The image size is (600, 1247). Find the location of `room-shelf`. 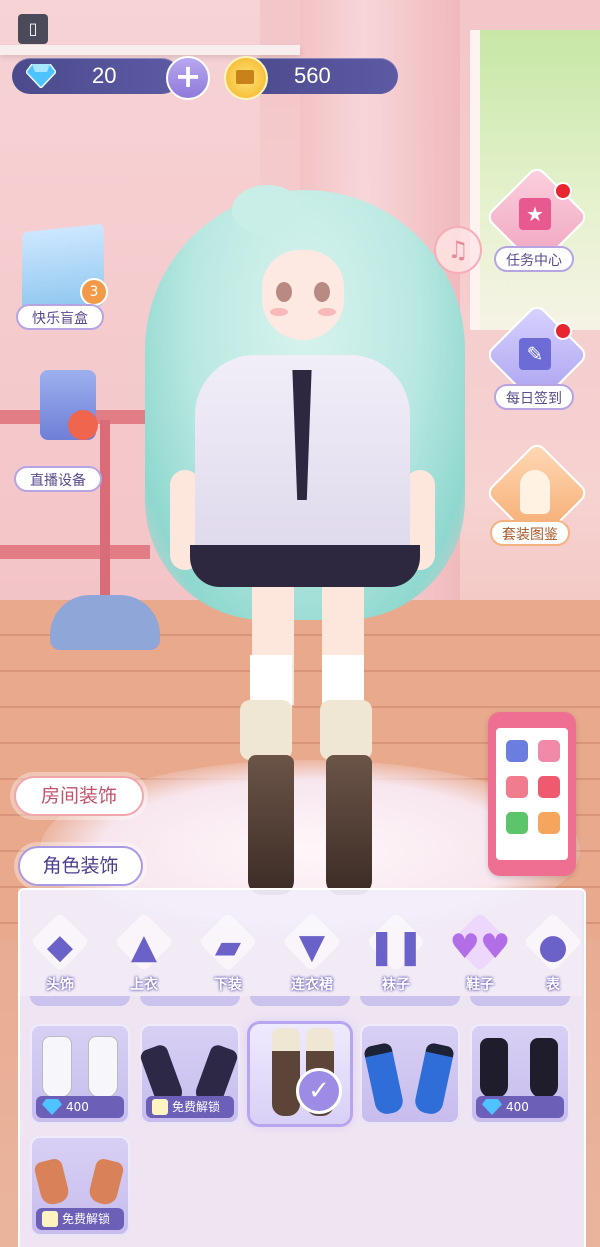

room-shelf is located at coordinates (150, 50).